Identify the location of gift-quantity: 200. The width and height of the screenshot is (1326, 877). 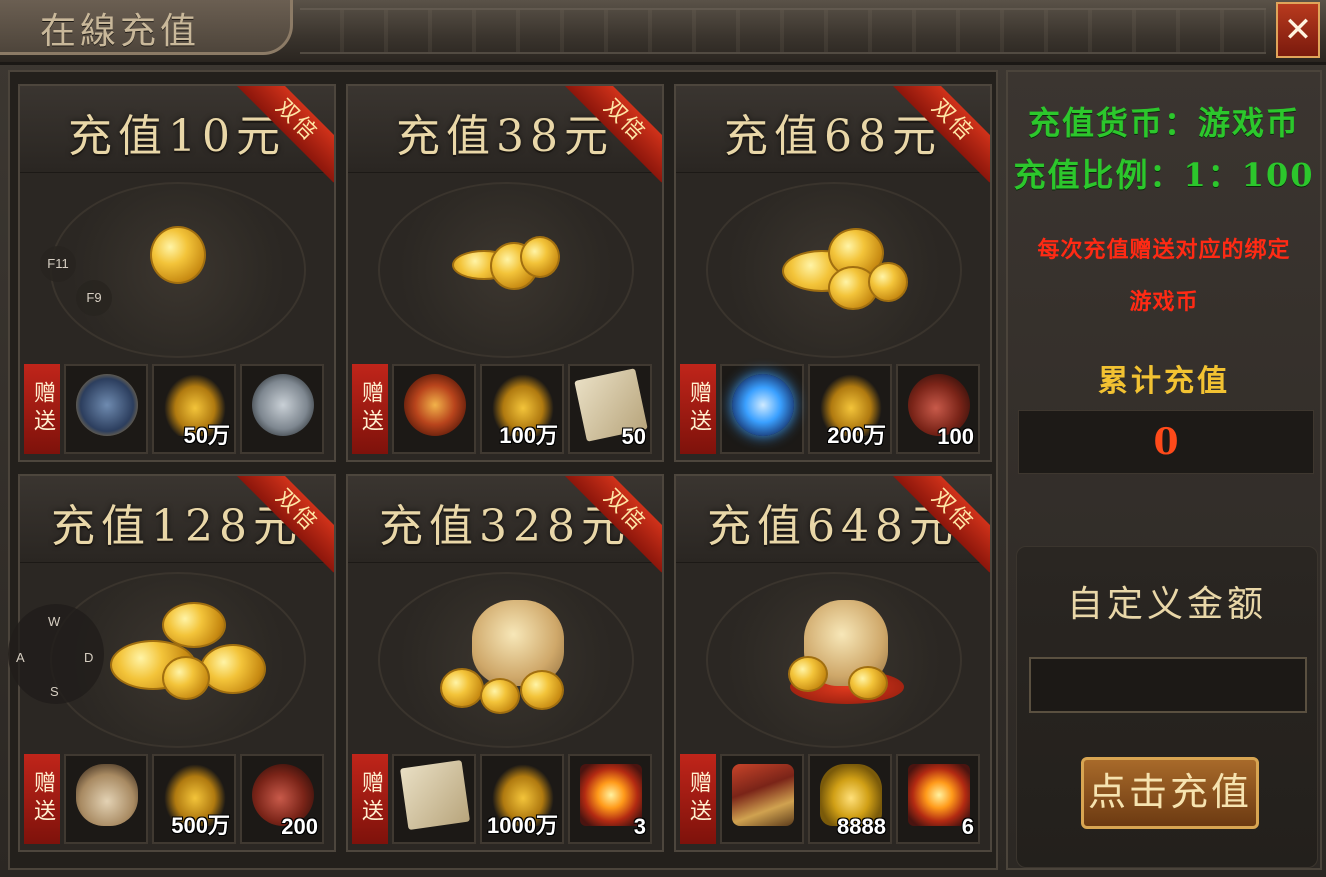
(299, 826).